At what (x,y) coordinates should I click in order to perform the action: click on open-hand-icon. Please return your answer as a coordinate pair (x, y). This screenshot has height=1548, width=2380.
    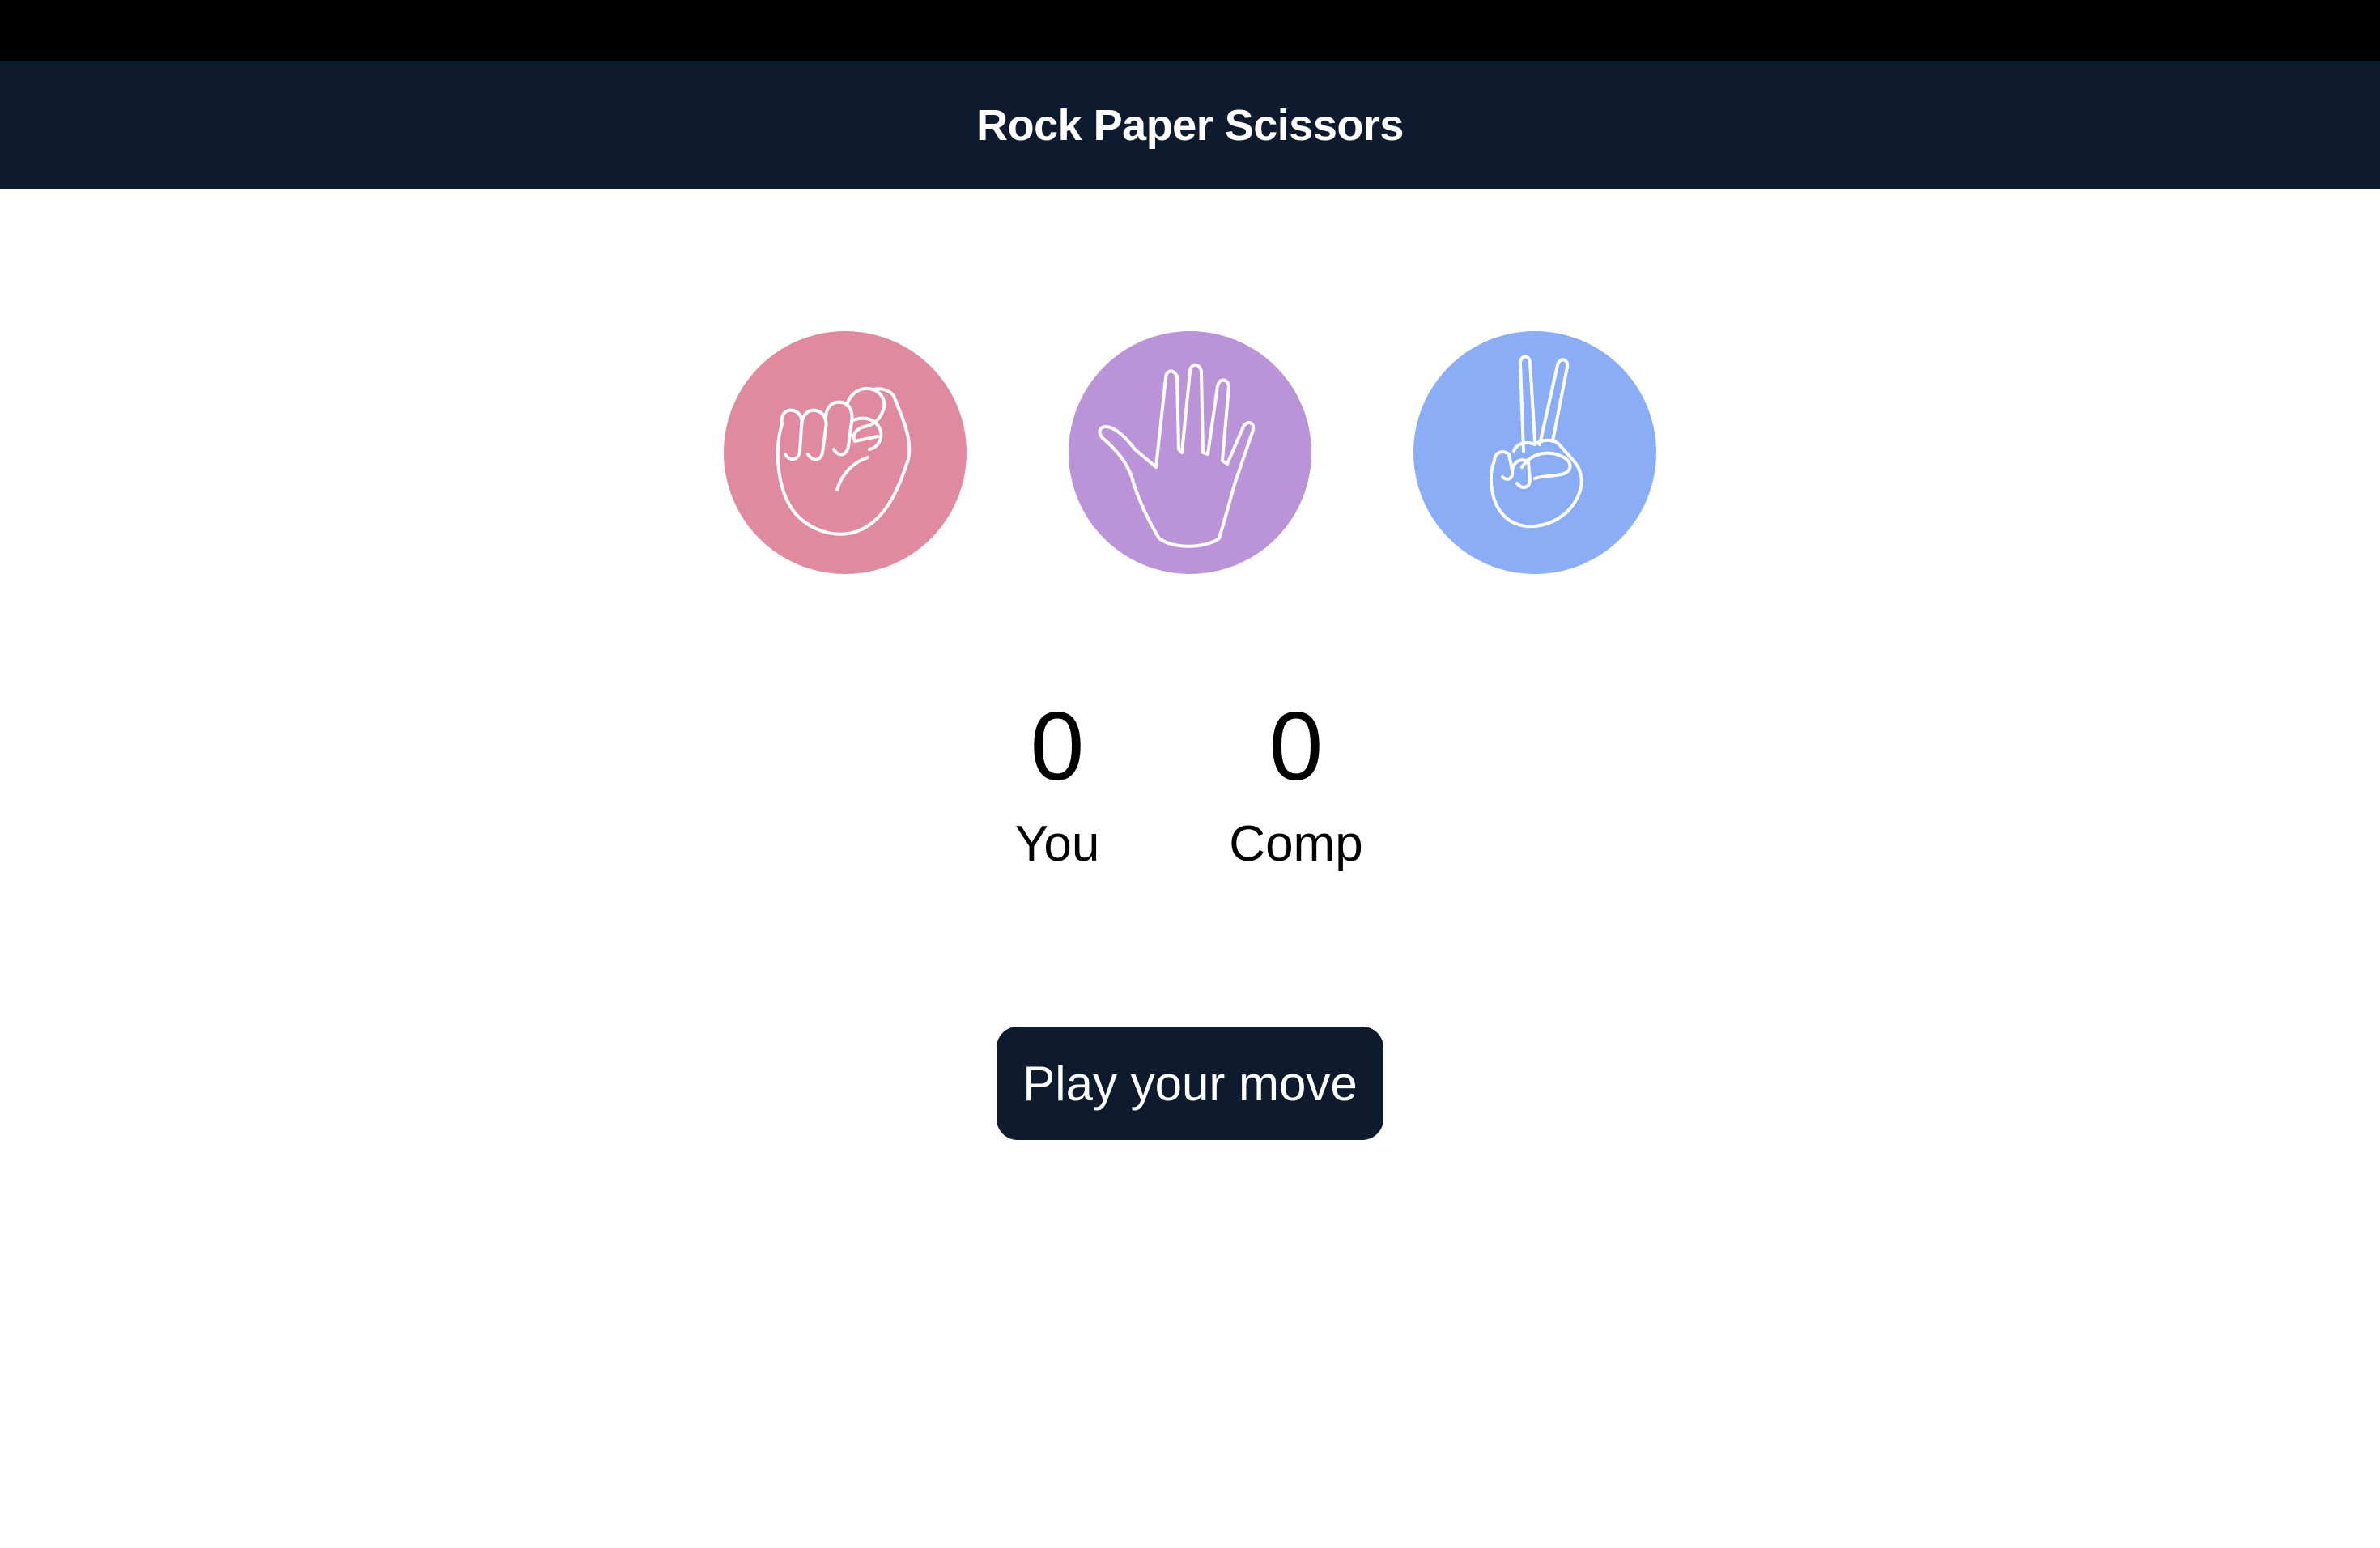
    Looking at the image, I should click on (1190, 453).